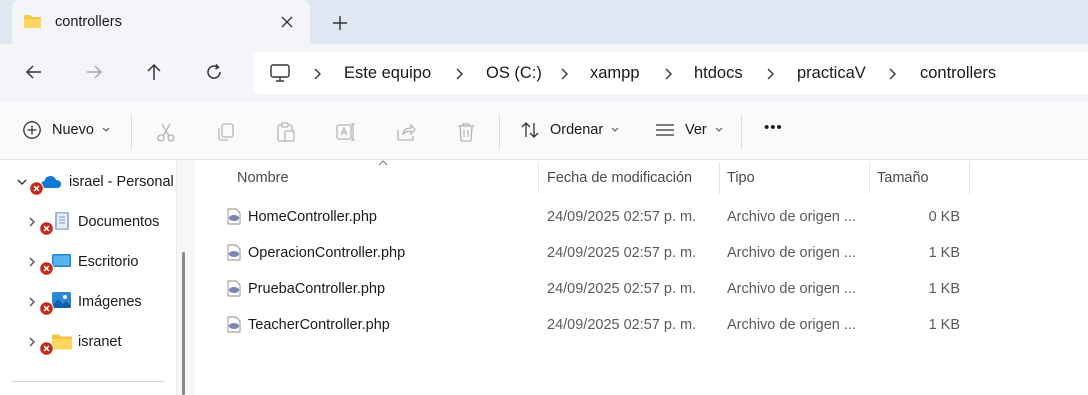 This screenshot has height=395, width=1088. Describe the element at coordinates (214, 72) in the screenshot. I see `refresh-icon` at that location.